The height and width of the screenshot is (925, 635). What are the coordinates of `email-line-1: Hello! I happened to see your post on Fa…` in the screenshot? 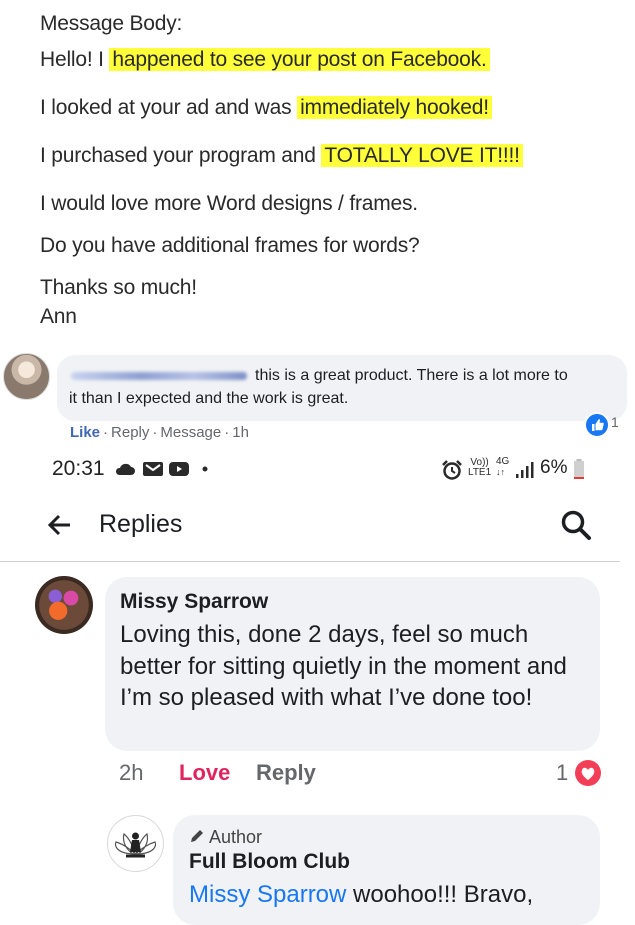 It's located at (265, 60).